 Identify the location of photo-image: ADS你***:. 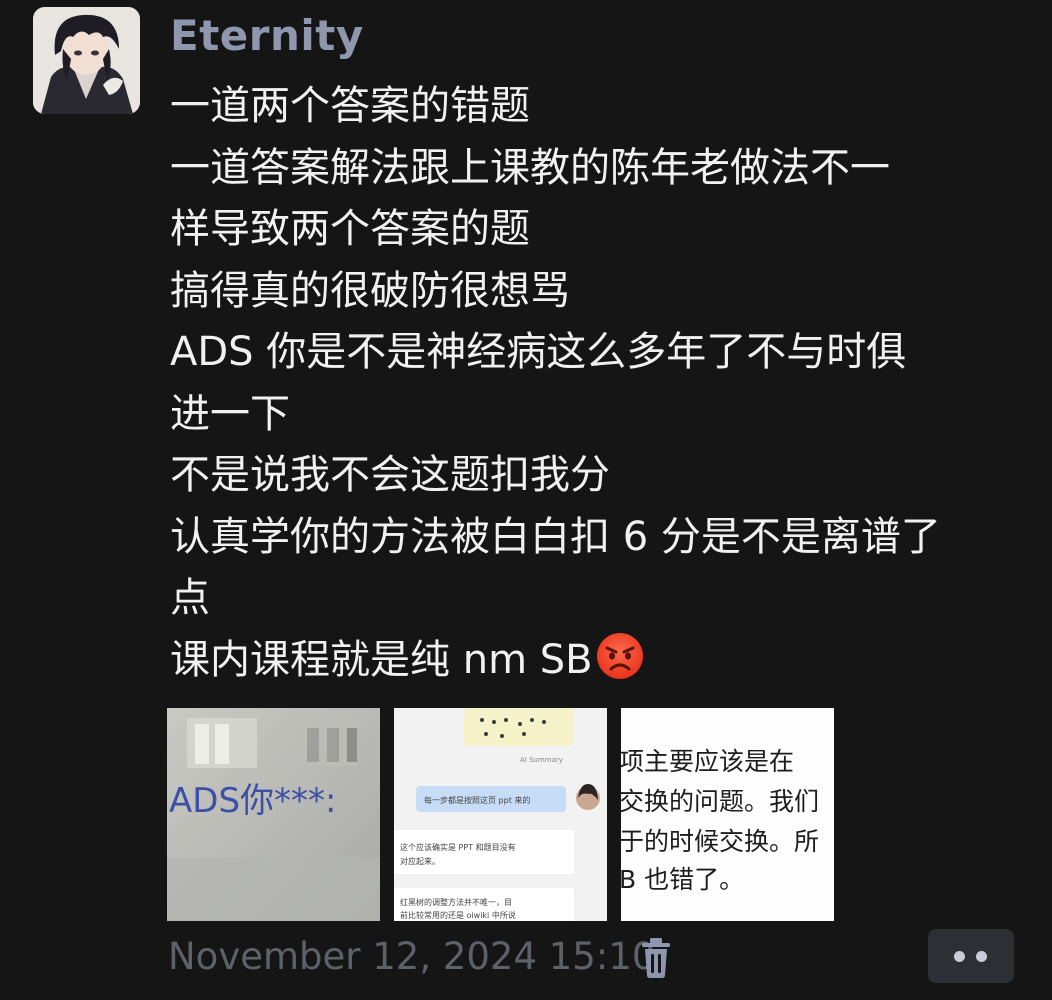
(273, 814).